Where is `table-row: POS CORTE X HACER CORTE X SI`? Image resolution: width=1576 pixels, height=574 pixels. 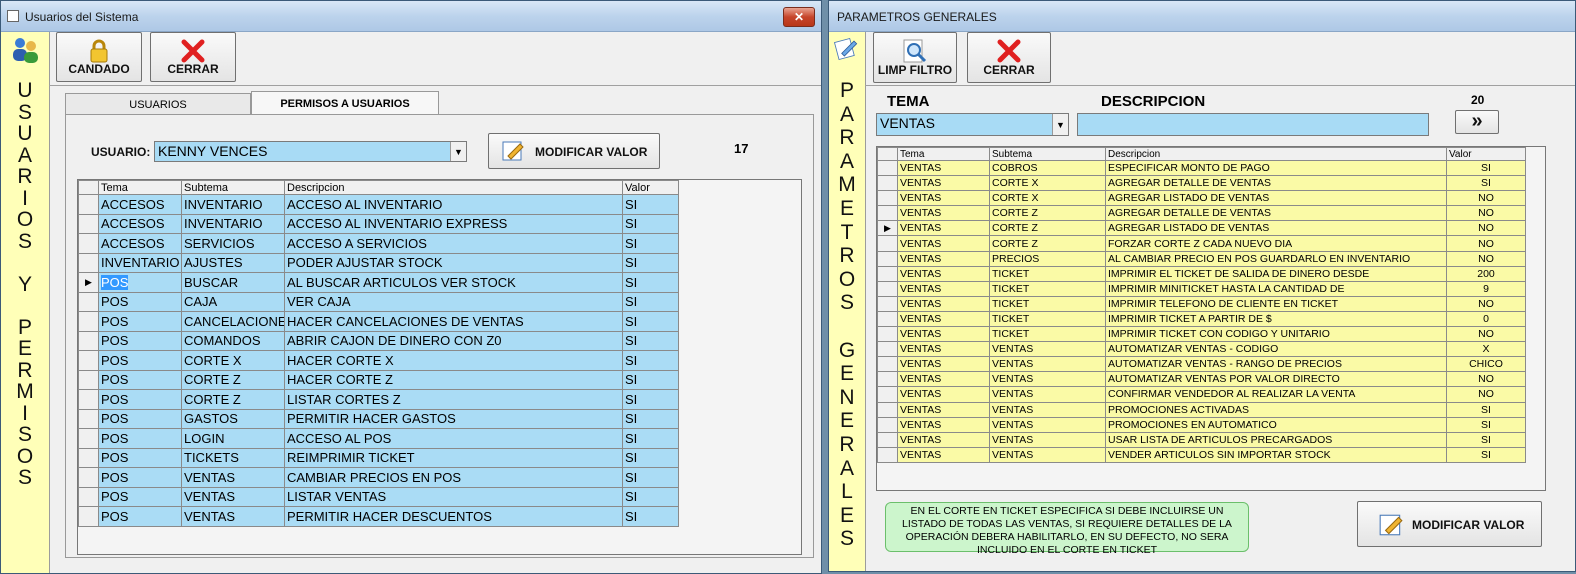
table-row: POS CORTE X HACER CORTE X SI is located at coordinates (378, 360).